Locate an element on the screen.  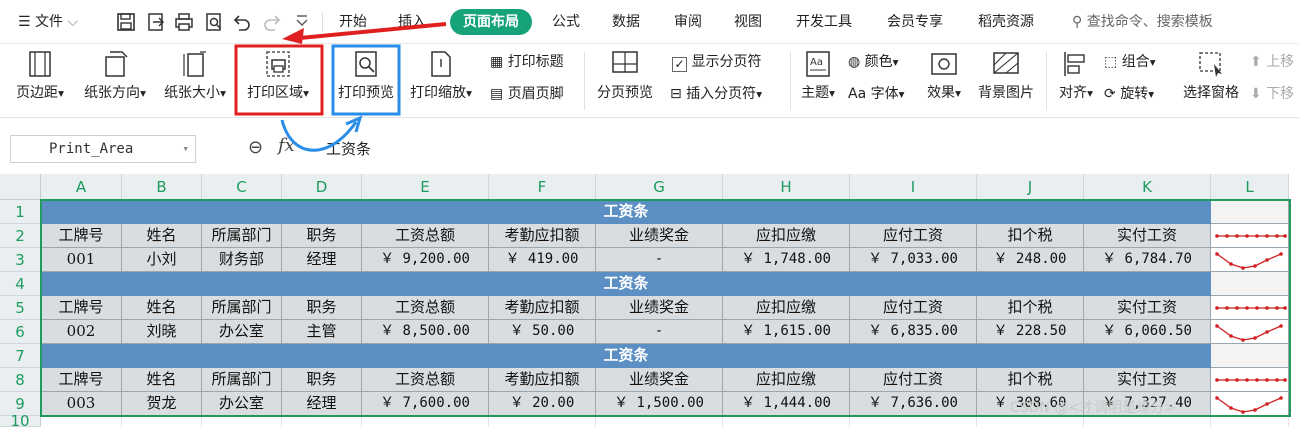
print-preview-icon is located at coordinates (214, 22).